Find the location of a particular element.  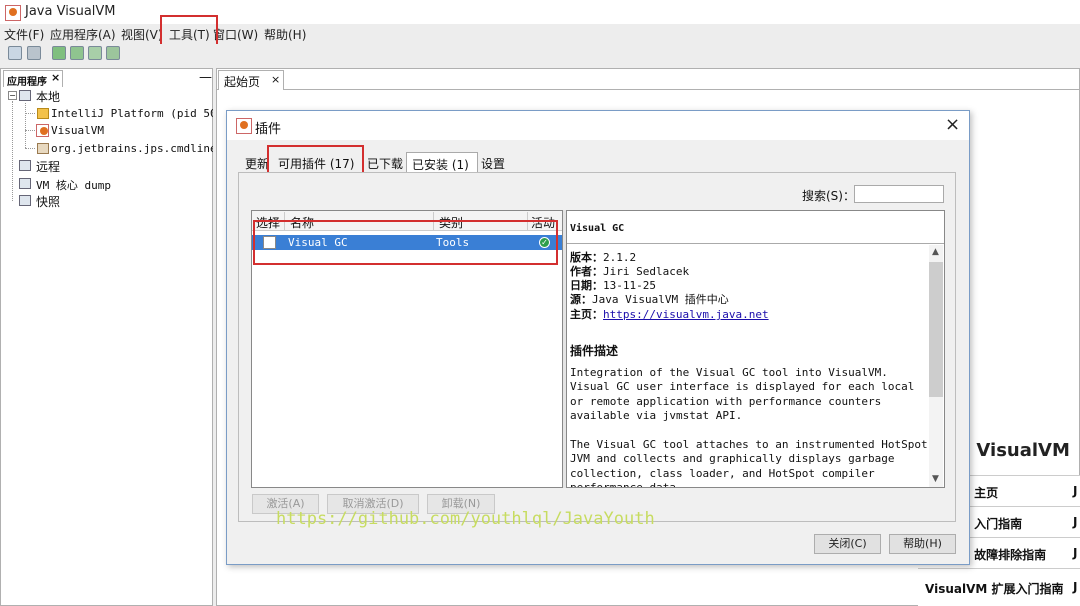

start-page-tab-label: 起始页 is located at coordinates (242, 82).